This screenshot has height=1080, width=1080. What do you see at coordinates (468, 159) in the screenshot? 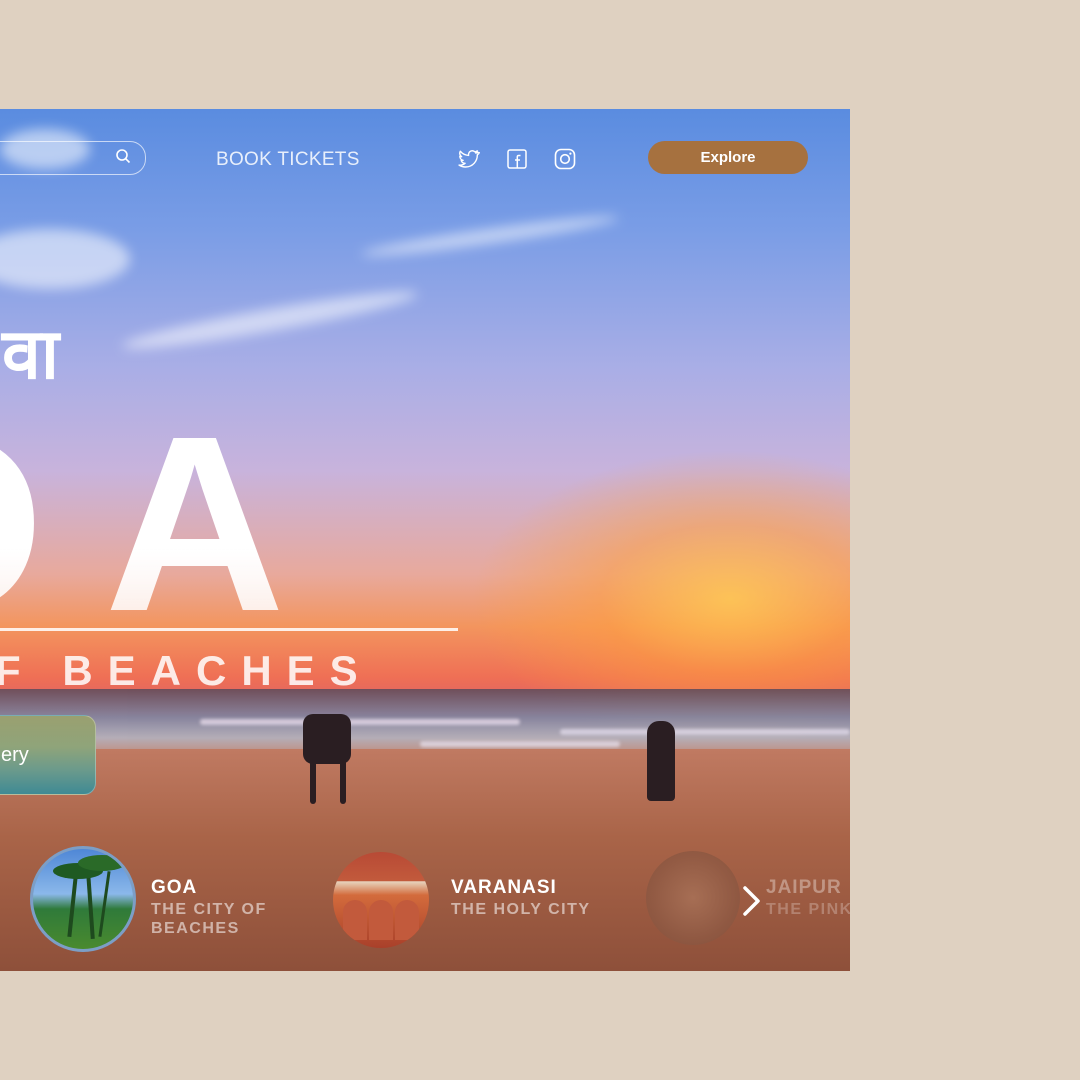
I see `twitter-icon` at bounding box center [468, 159].